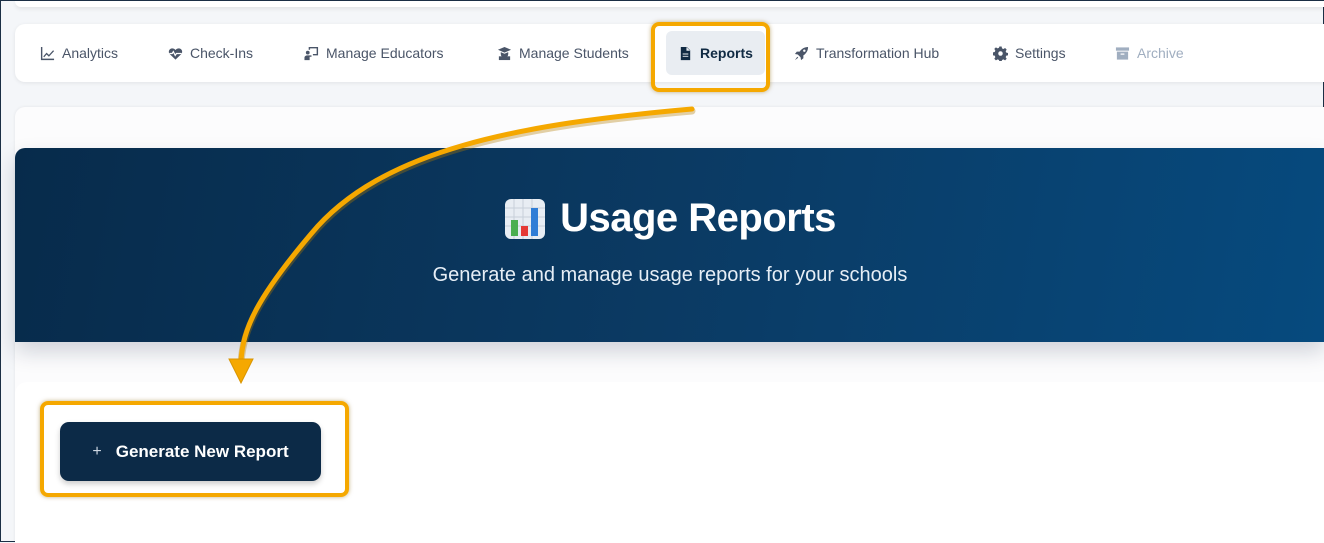  What do you see at coordinates (47, 53) in the screenshot?
I see `chart-line-icon` at bounding box center [47, 53].